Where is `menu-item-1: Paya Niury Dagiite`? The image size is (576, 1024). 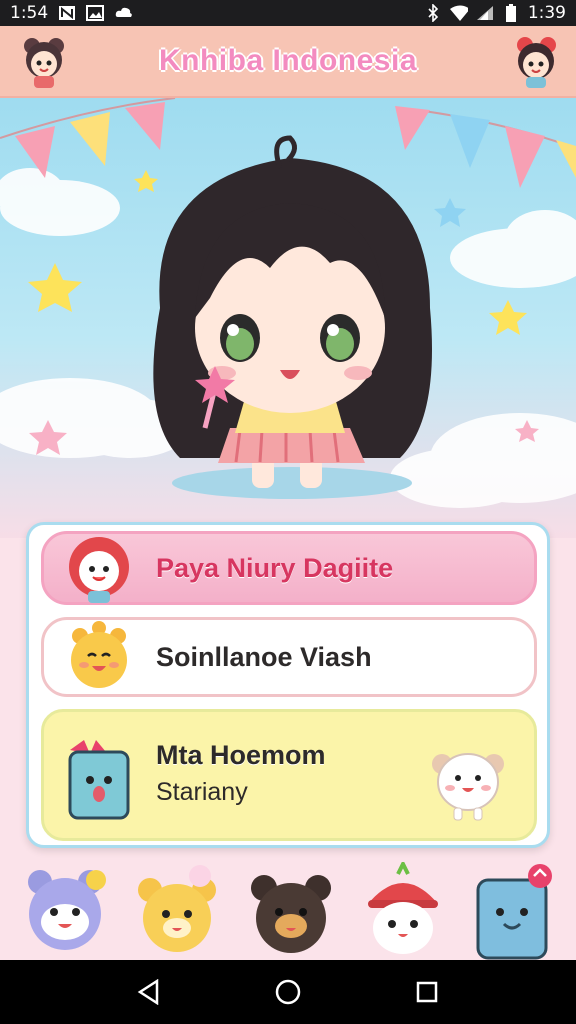 menu-item-1: Paya Niury Dagiite is located at coordinates (289, 568).